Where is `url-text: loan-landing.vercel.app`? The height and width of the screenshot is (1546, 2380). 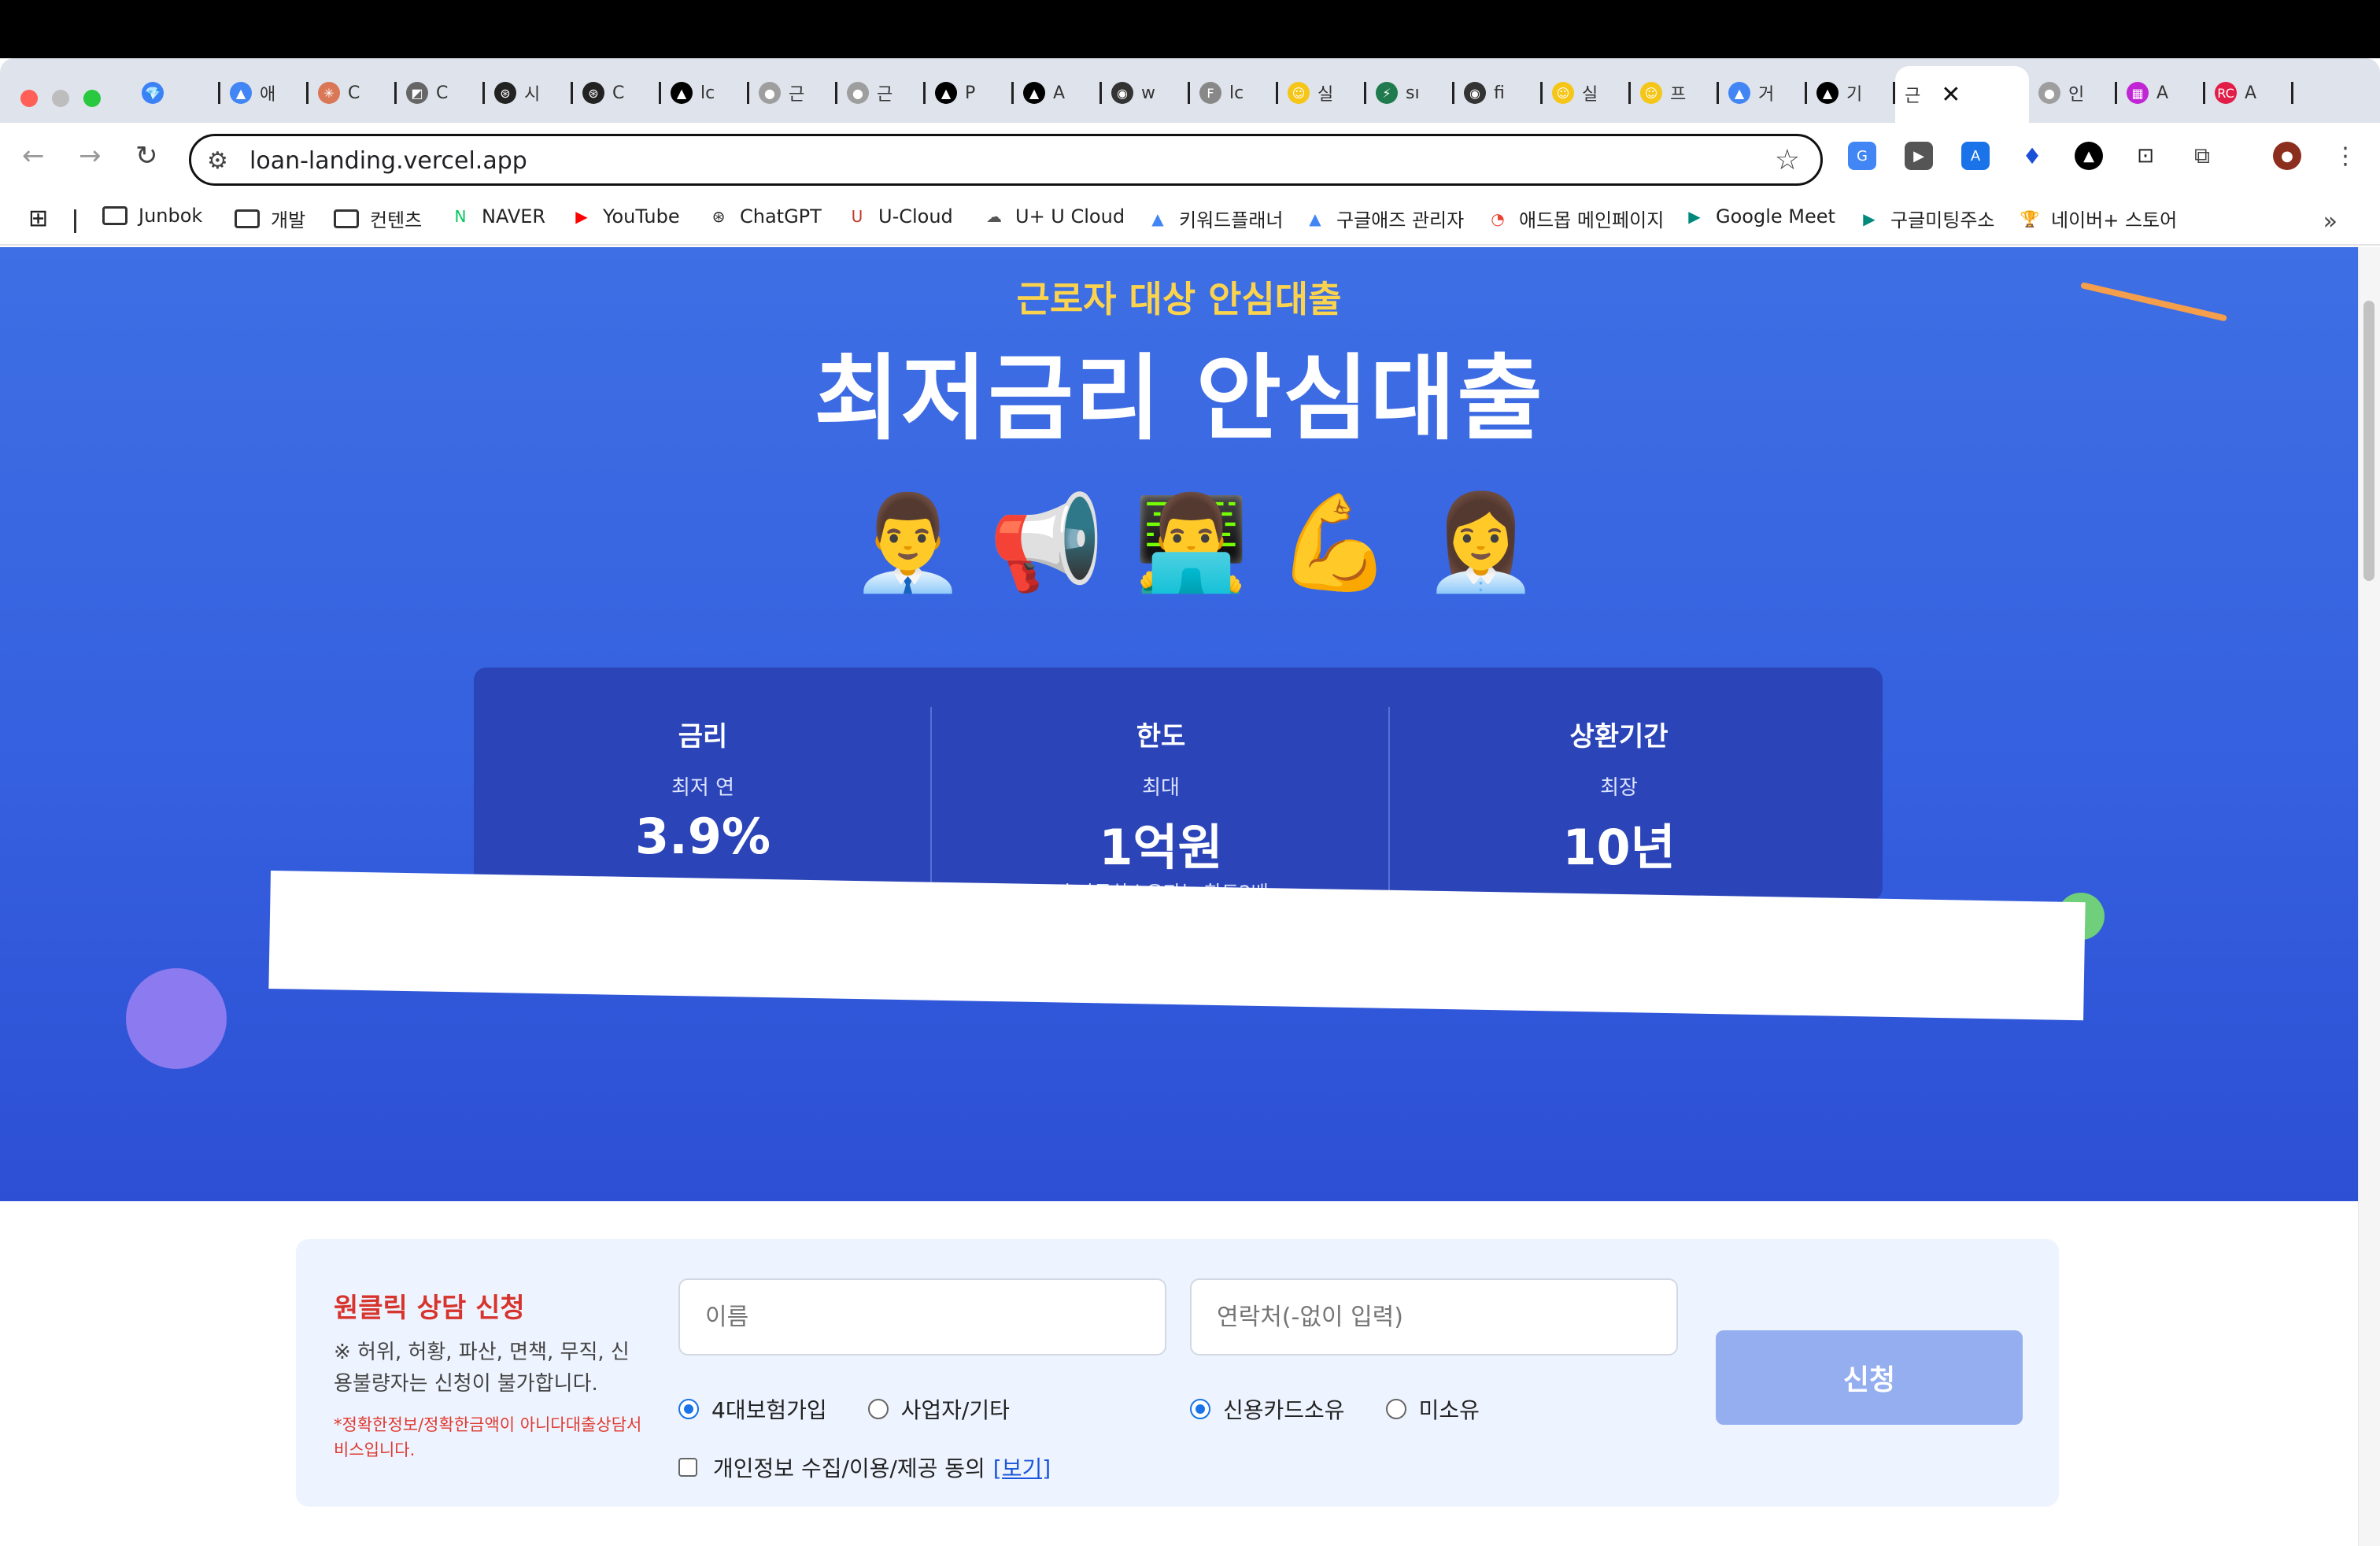
url-text: loan-landing.vercel.app is located at coordinates (388, 161).